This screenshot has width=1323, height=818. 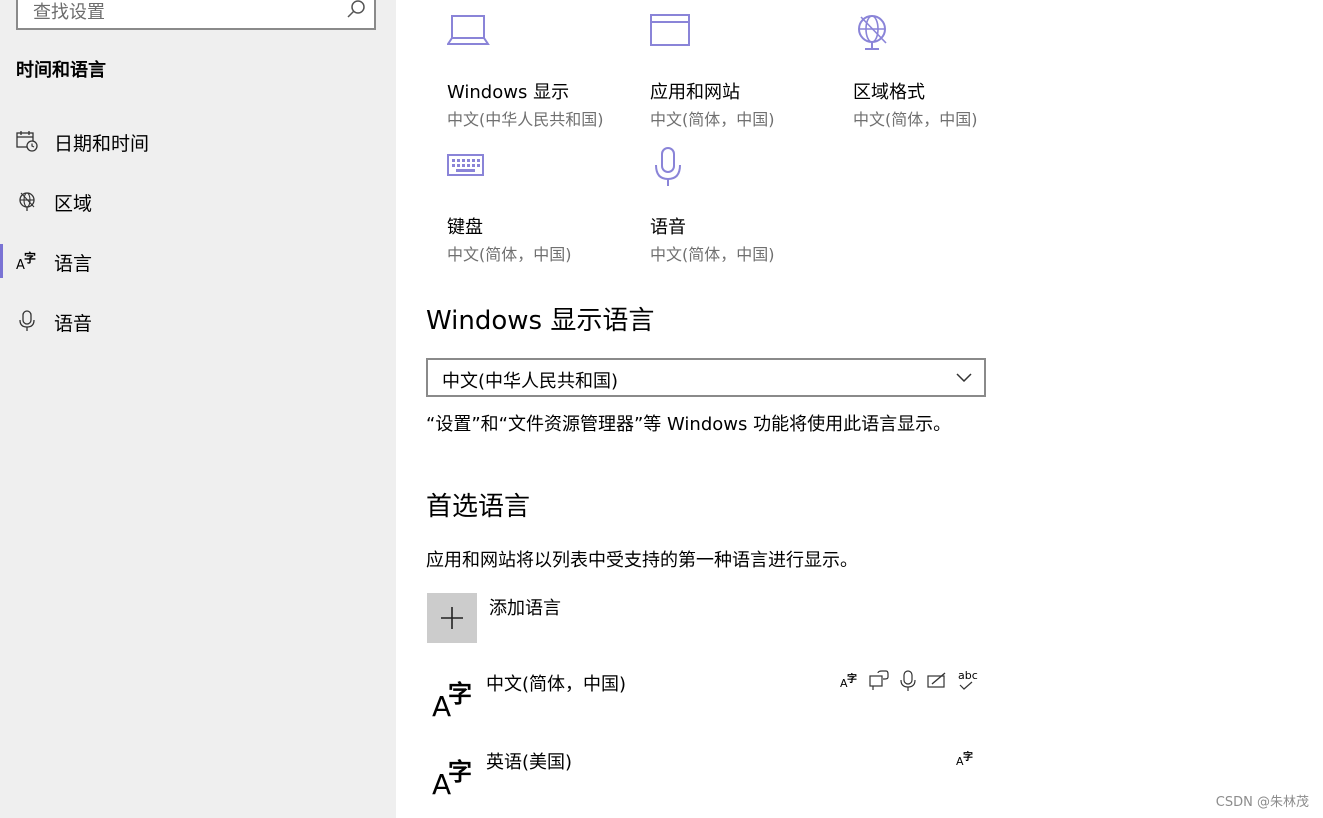 What do you see at coordinates (465, 165) in the screenshot?
I see `keyboard-icon` at bounding box center [465, 165].